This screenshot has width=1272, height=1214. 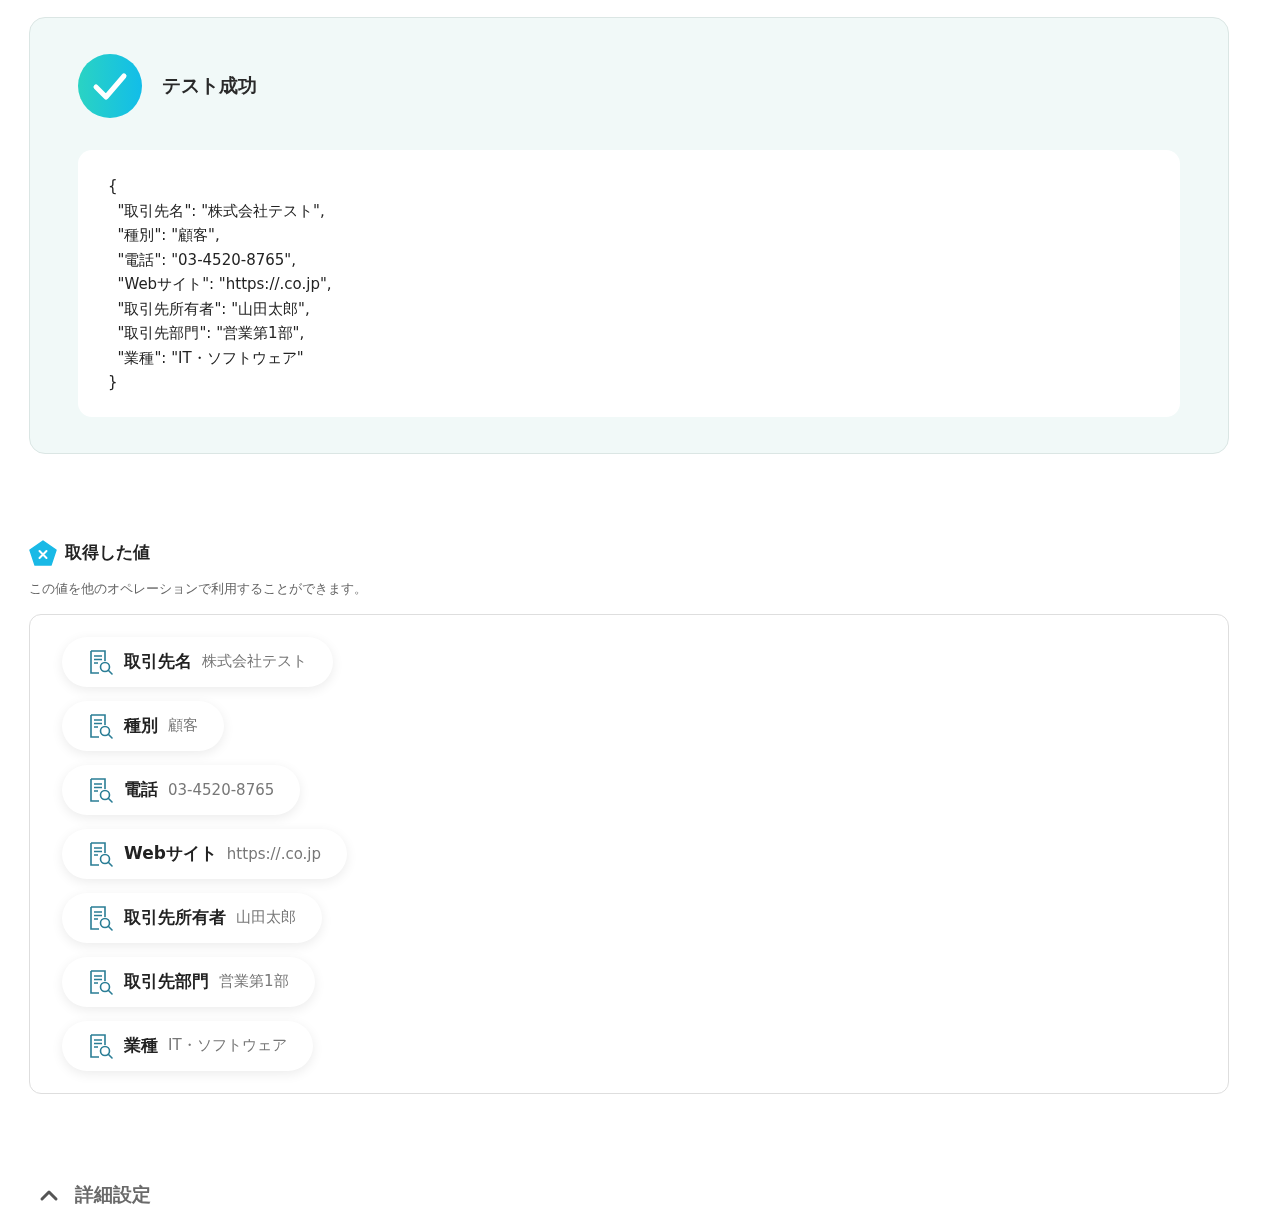 I want to click on value-chip: 取引先所有者 山田太郎, so click(x=192, y=917).